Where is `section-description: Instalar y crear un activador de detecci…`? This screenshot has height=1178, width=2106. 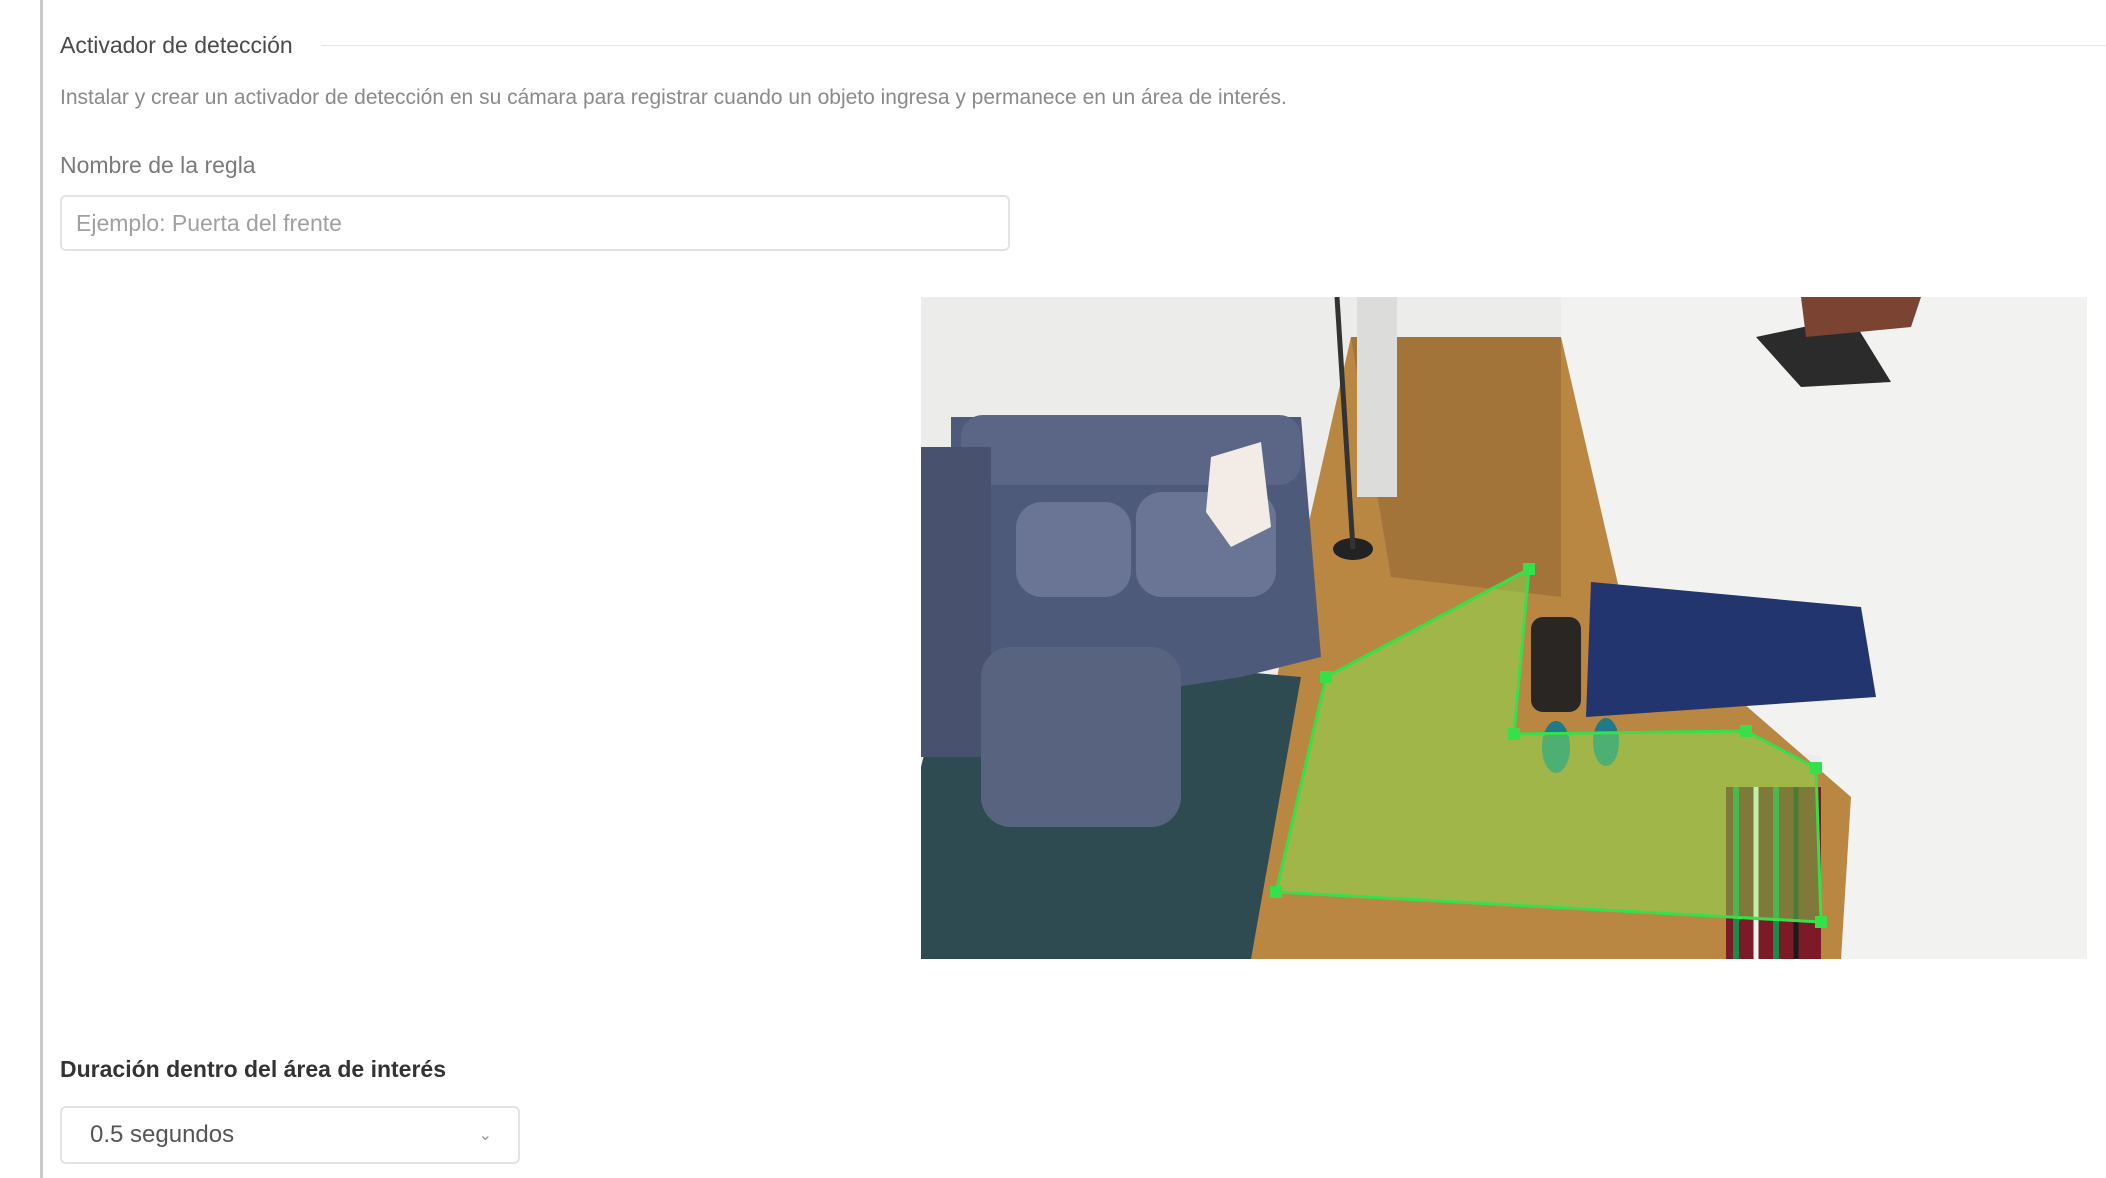
section-description: Instalar y crear un activador de detecci… is located at coordinates (673, 97).